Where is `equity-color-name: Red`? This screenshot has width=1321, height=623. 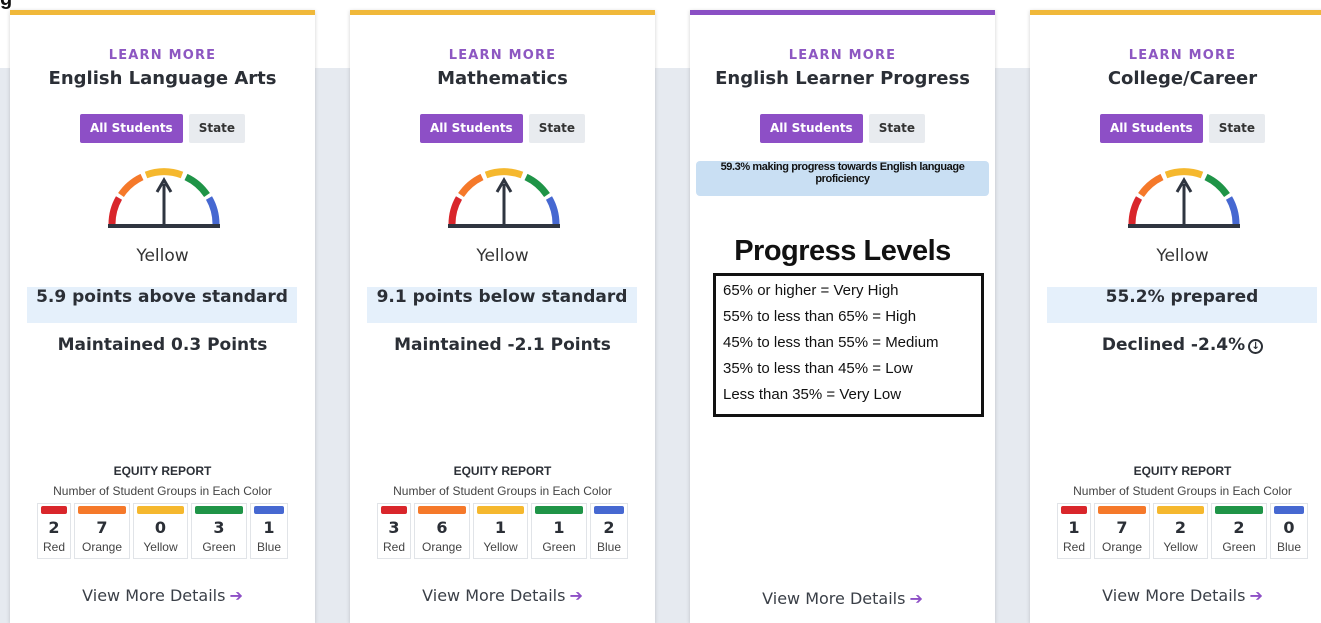 equity-color-name: Red is located at coordinates (393, 547).